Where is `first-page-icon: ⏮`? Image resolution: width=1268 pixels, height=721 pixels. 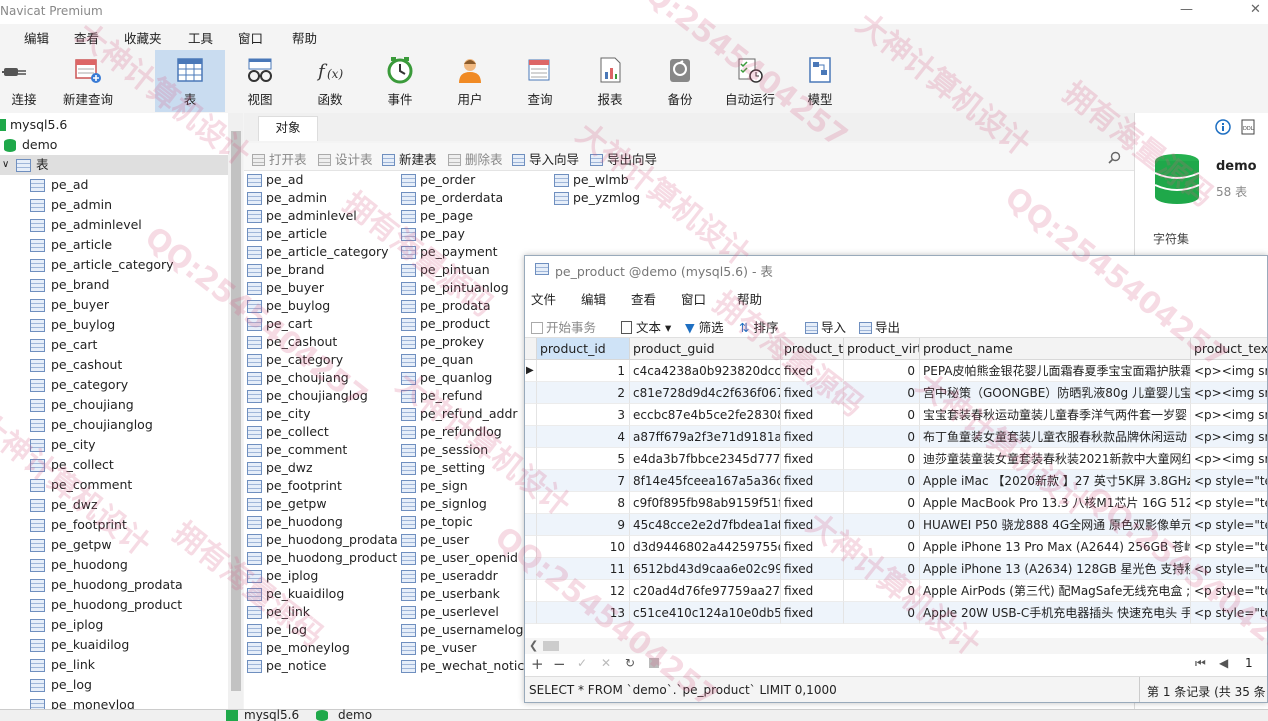 first-page-icon: ⏮ is located at coordinates (1200, 663).